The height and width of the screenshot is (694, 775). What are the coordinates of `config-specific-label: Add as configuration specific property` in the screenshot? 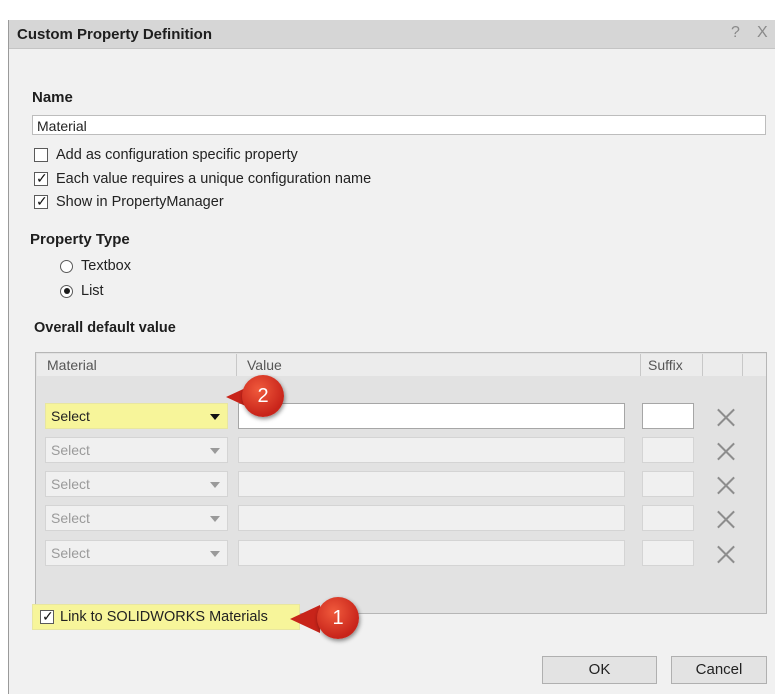 It's located at (177, 155).